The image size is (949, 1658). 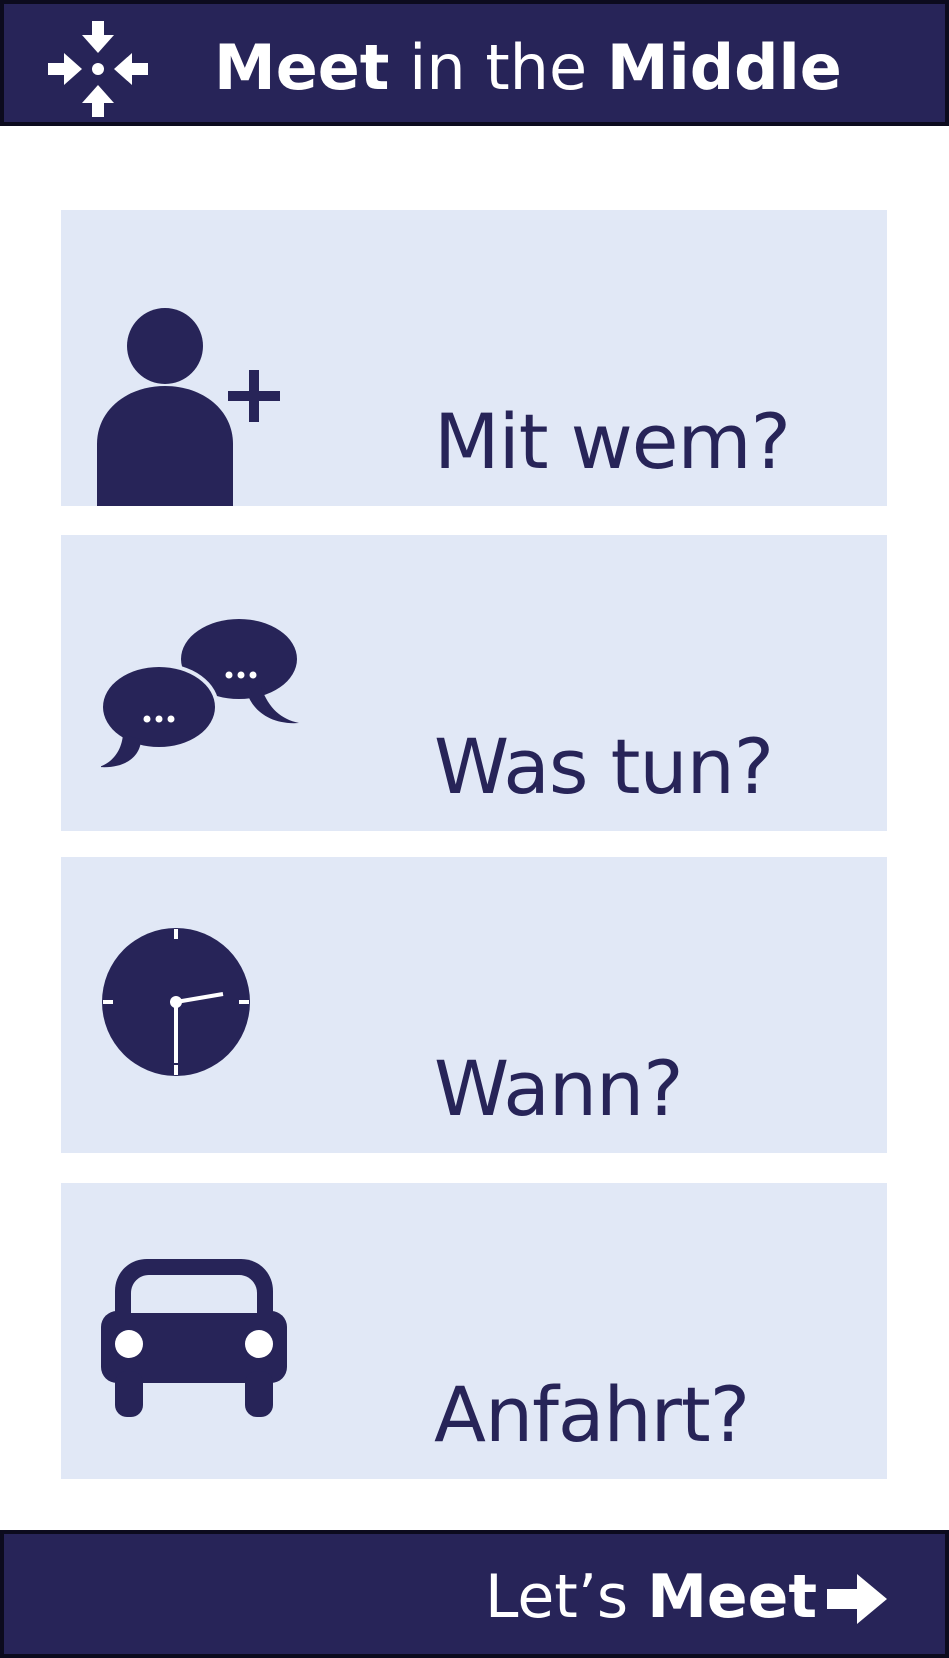 What do you see at coordinates (188, 407) in the screenshot?
I see `add-person-icon` at bounding box center [188, 407].